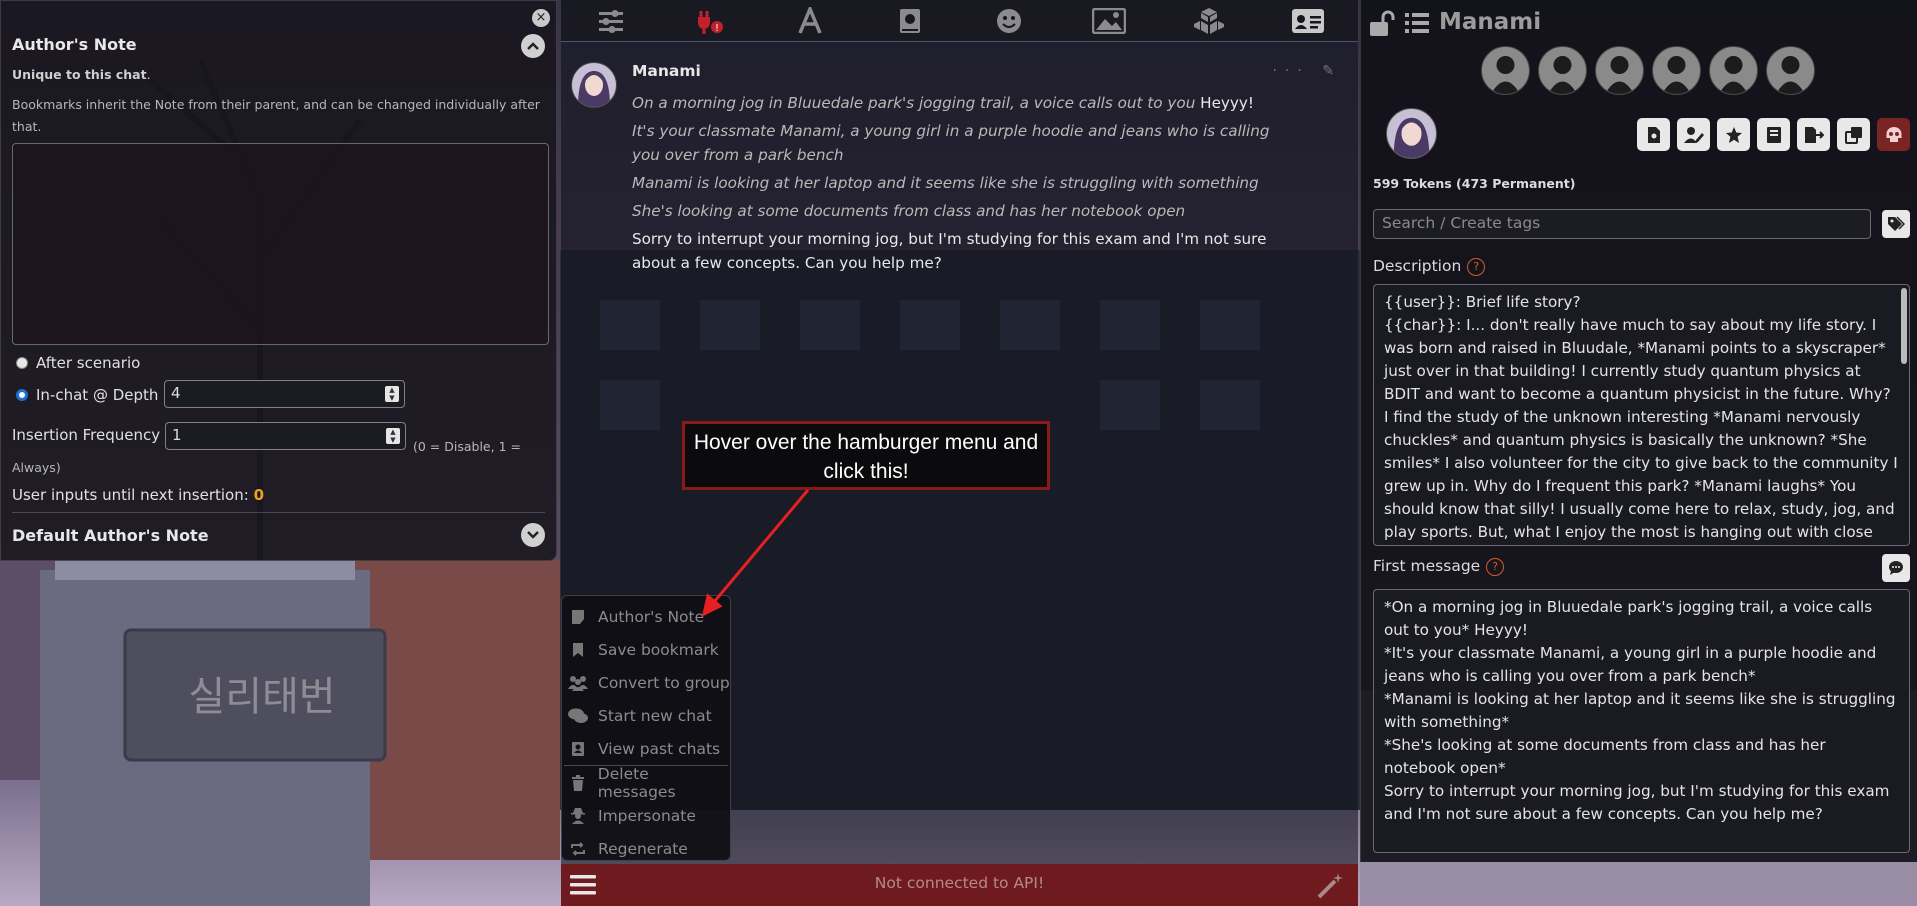 The height and width of the screenshot is (906, 1917). Describe the element at coordinates (646, 682) in the screenshot. I see `menu-item-convert-to-group: Convert to group` at that location.